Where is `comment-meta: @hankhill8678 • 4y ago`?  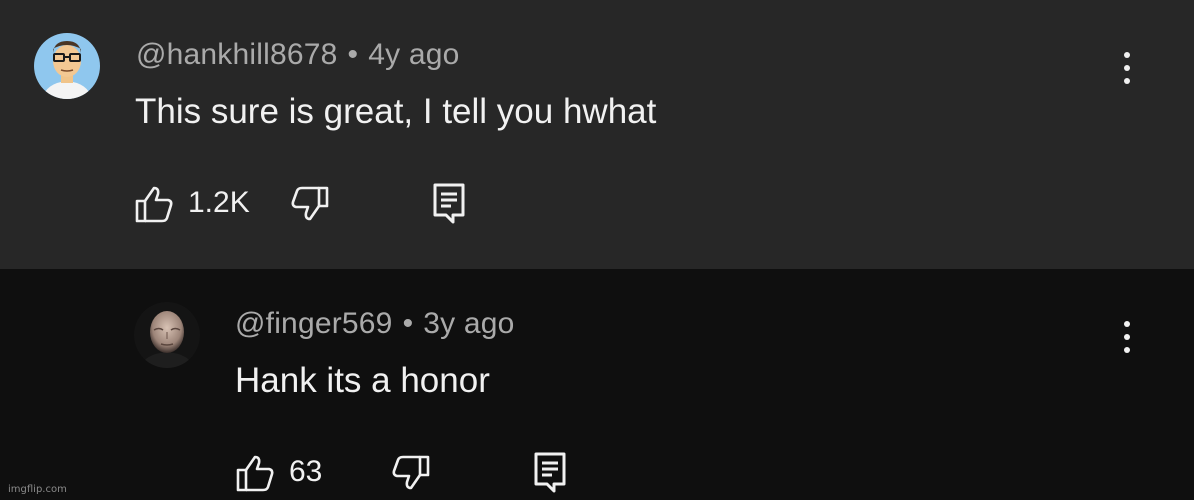 comment-meta: @hankhill8678 • 4y ago is located at coordinates (298, 55).